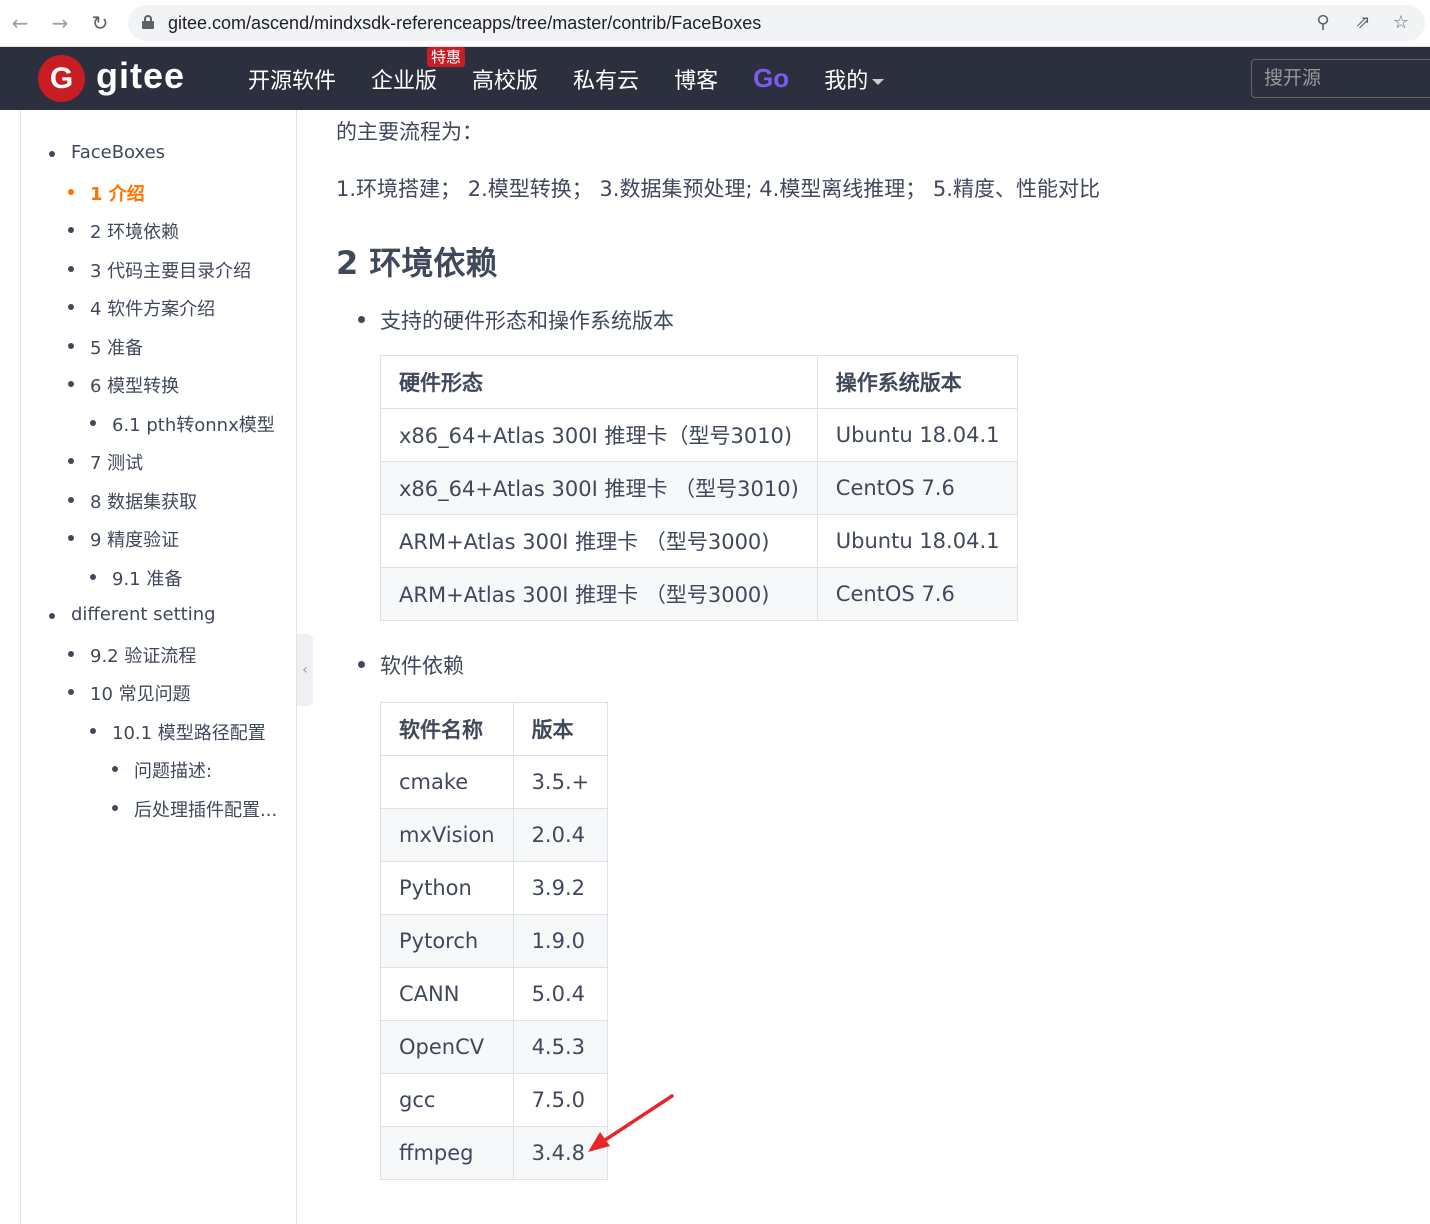 Image resolution: width=1430 pixels, height=1224 pixels. I want to click on nav-enterprise: 企业版 特惠, so click(418, 70).